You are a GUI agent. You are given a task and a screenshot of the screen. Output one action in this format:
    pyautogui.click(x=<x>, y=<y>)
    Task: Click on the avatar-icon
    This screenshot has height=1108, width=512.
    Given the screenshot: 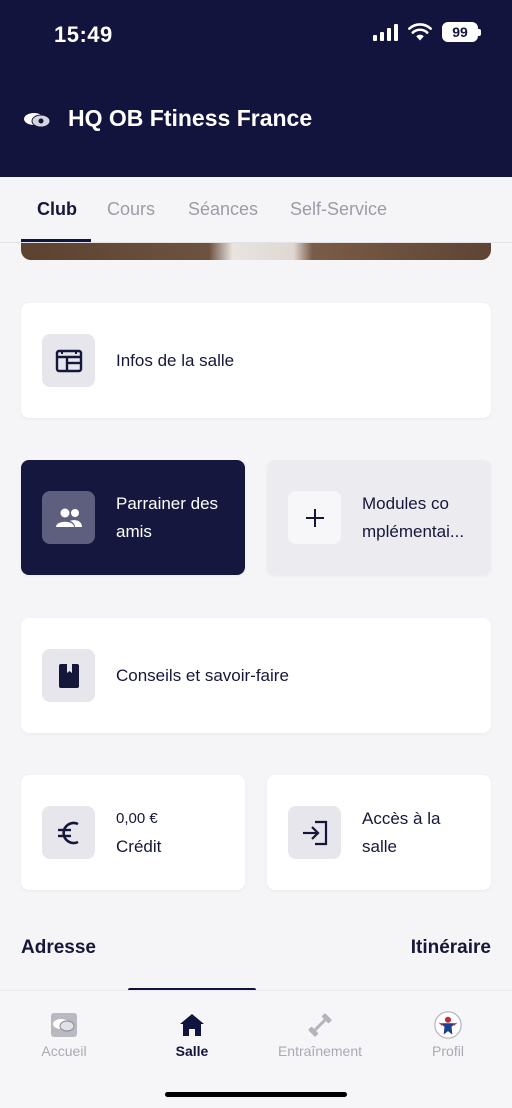 What is the action you would take?
    pyautogui.click(x=448, y=1025)
    